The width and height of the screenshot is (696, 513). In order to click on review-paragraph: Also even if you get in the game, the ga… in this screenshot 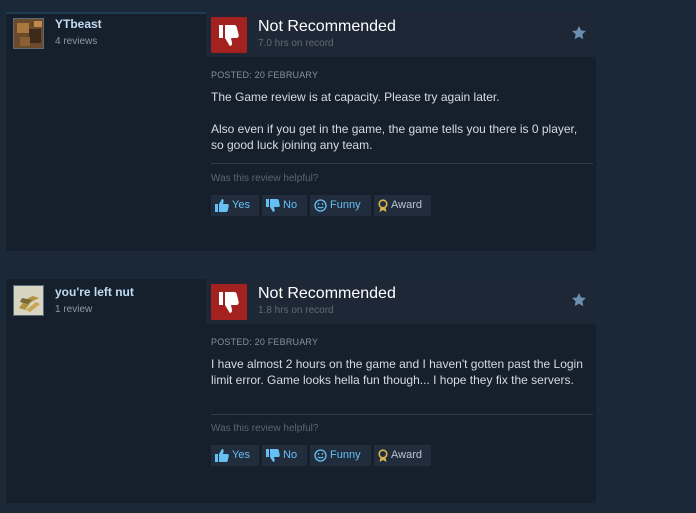, I will do `click(394, 137)`.